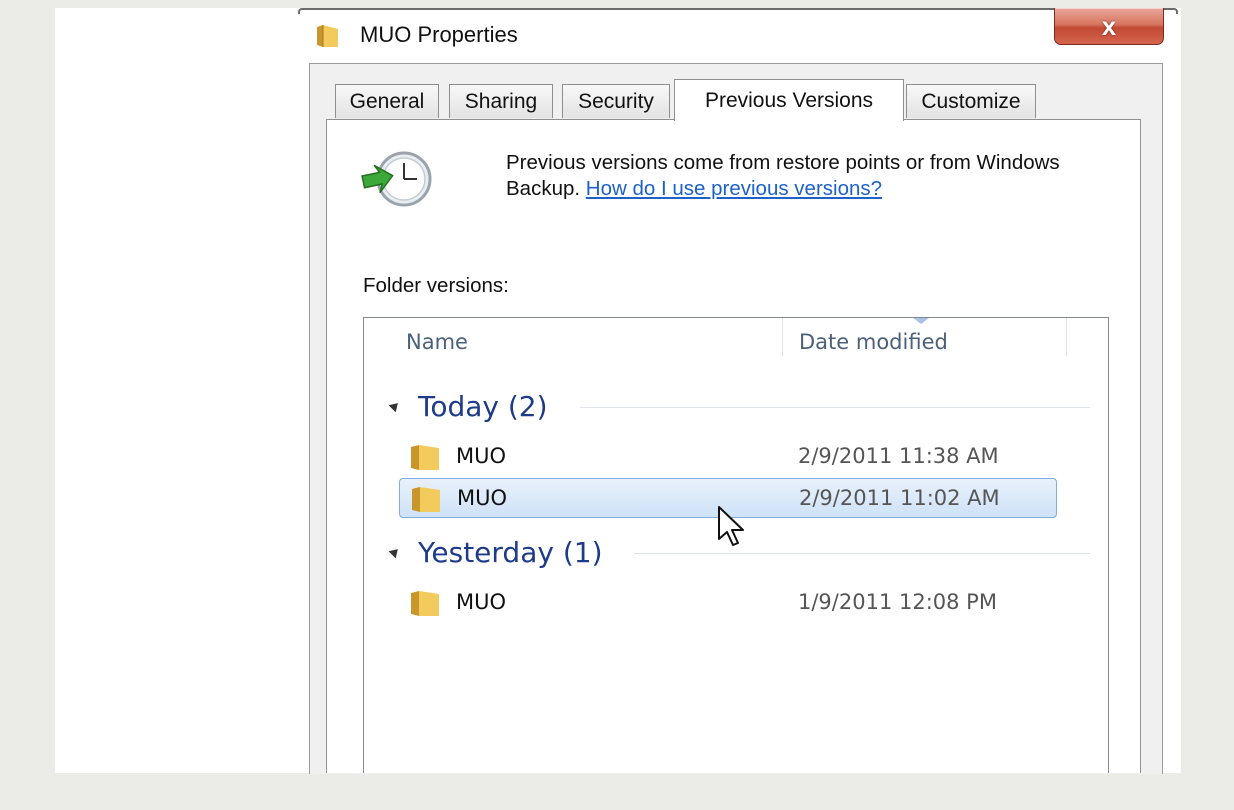 This screenshot has width=1234, height=810. I want to click on tab-previous-versions: Previous Versions, so click(789, 100).